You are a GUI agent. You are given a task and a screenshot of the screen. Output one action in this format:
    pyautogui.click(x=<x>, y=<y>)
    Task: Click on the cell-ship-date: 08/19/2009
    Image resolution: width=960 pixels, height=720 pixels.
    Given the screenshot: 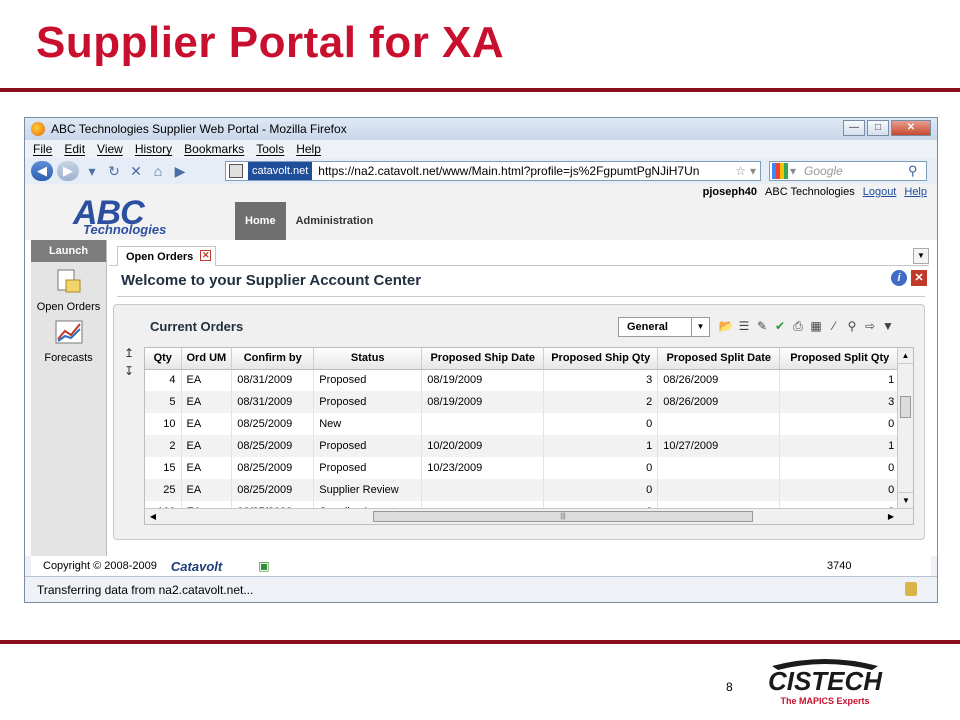 What is the action you would take?
    pyautogui.click(x=483, y=402)
    